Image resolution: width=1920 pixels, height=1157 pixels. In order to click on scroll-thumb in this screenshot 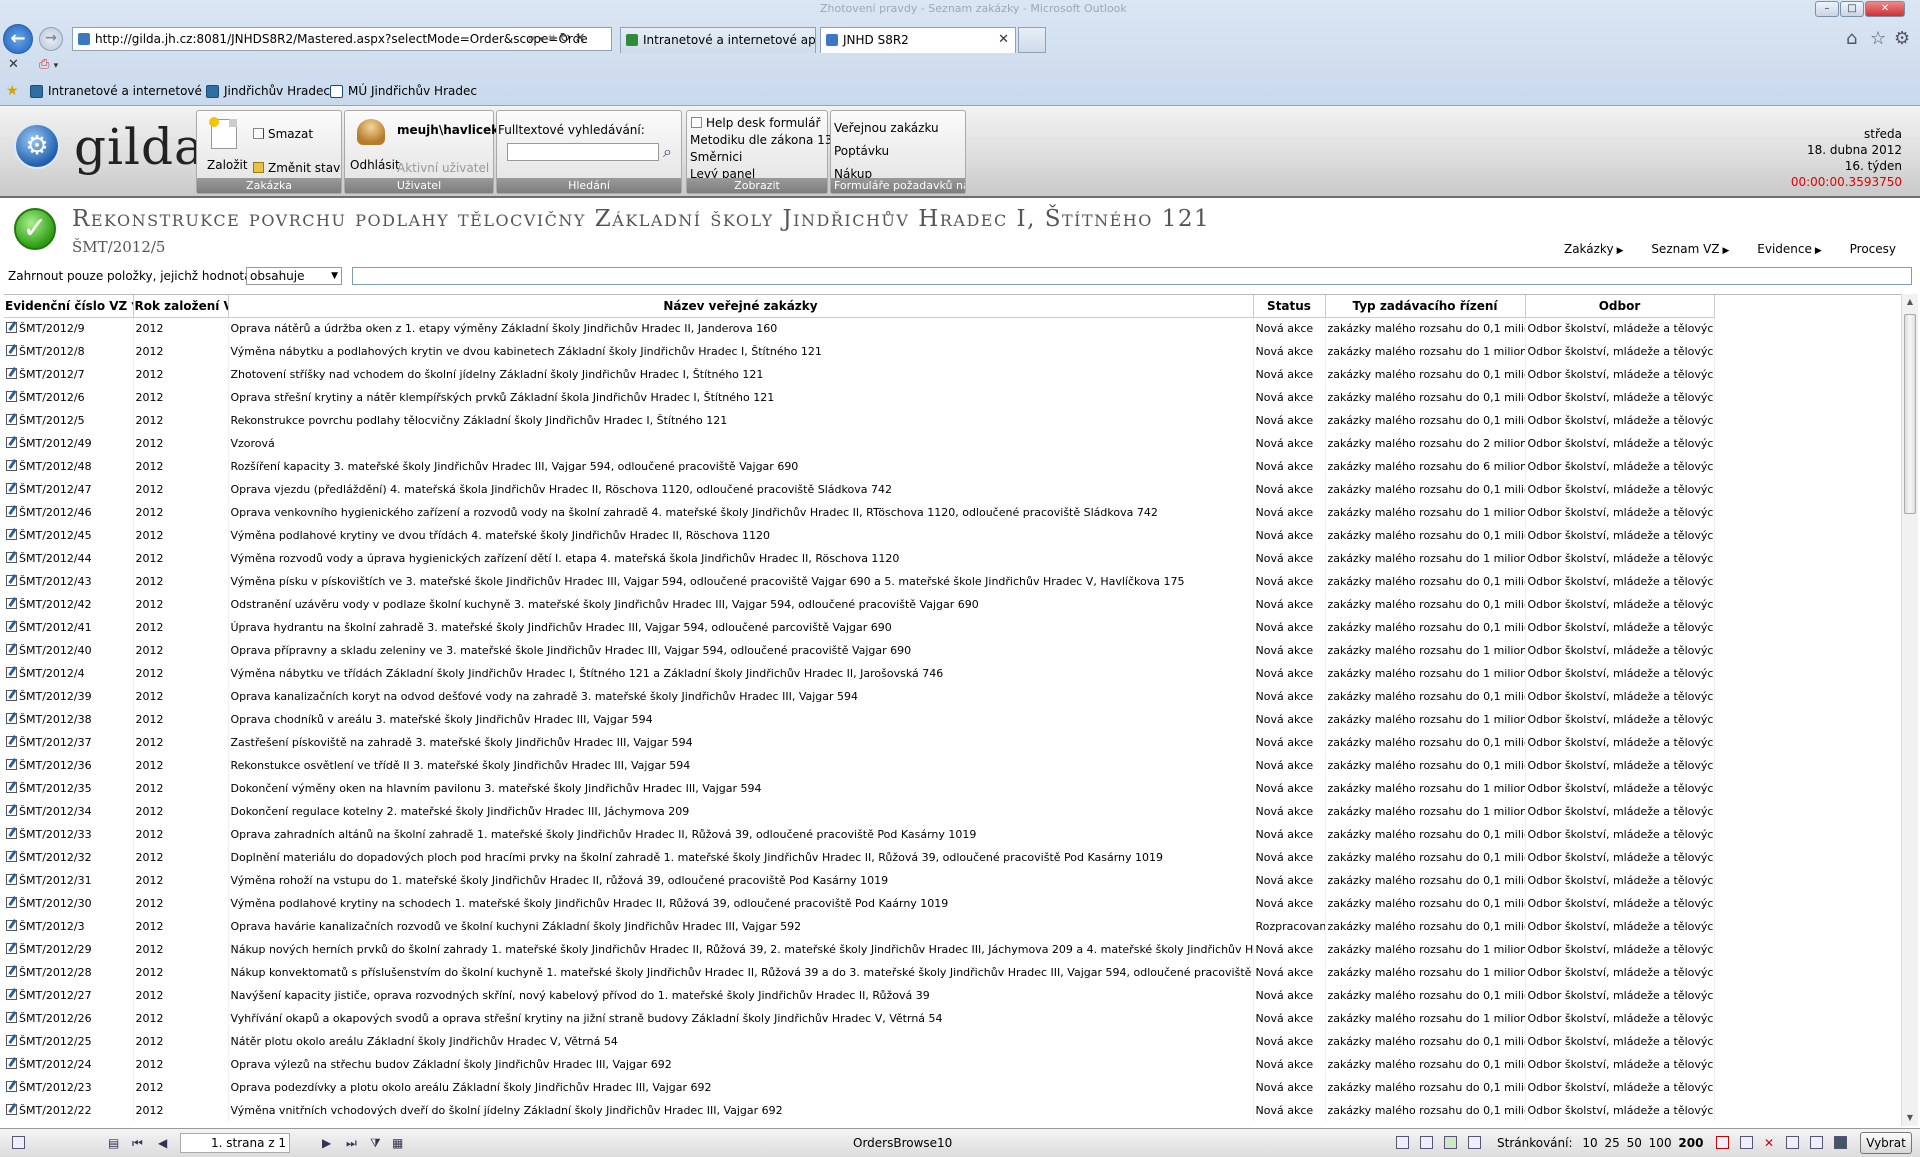, I will do `click(1910, 414)`.